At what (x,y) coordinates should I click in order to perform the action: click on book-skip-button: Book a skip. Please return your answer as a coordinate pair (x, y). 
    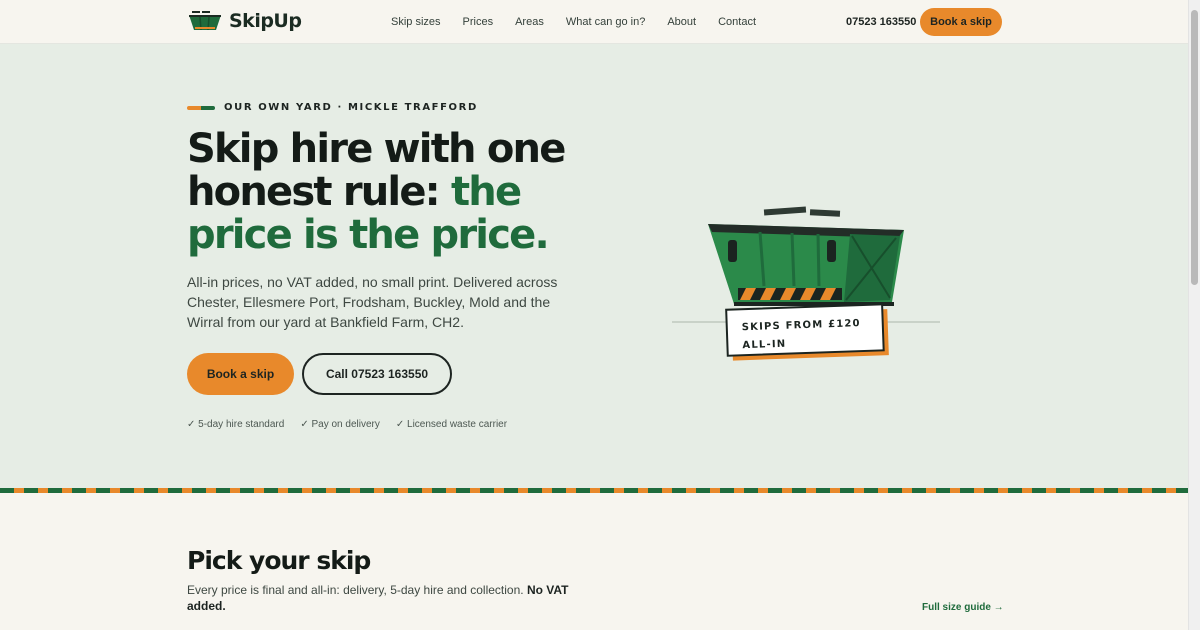
    Looking at the image, I should click on (240, 374).